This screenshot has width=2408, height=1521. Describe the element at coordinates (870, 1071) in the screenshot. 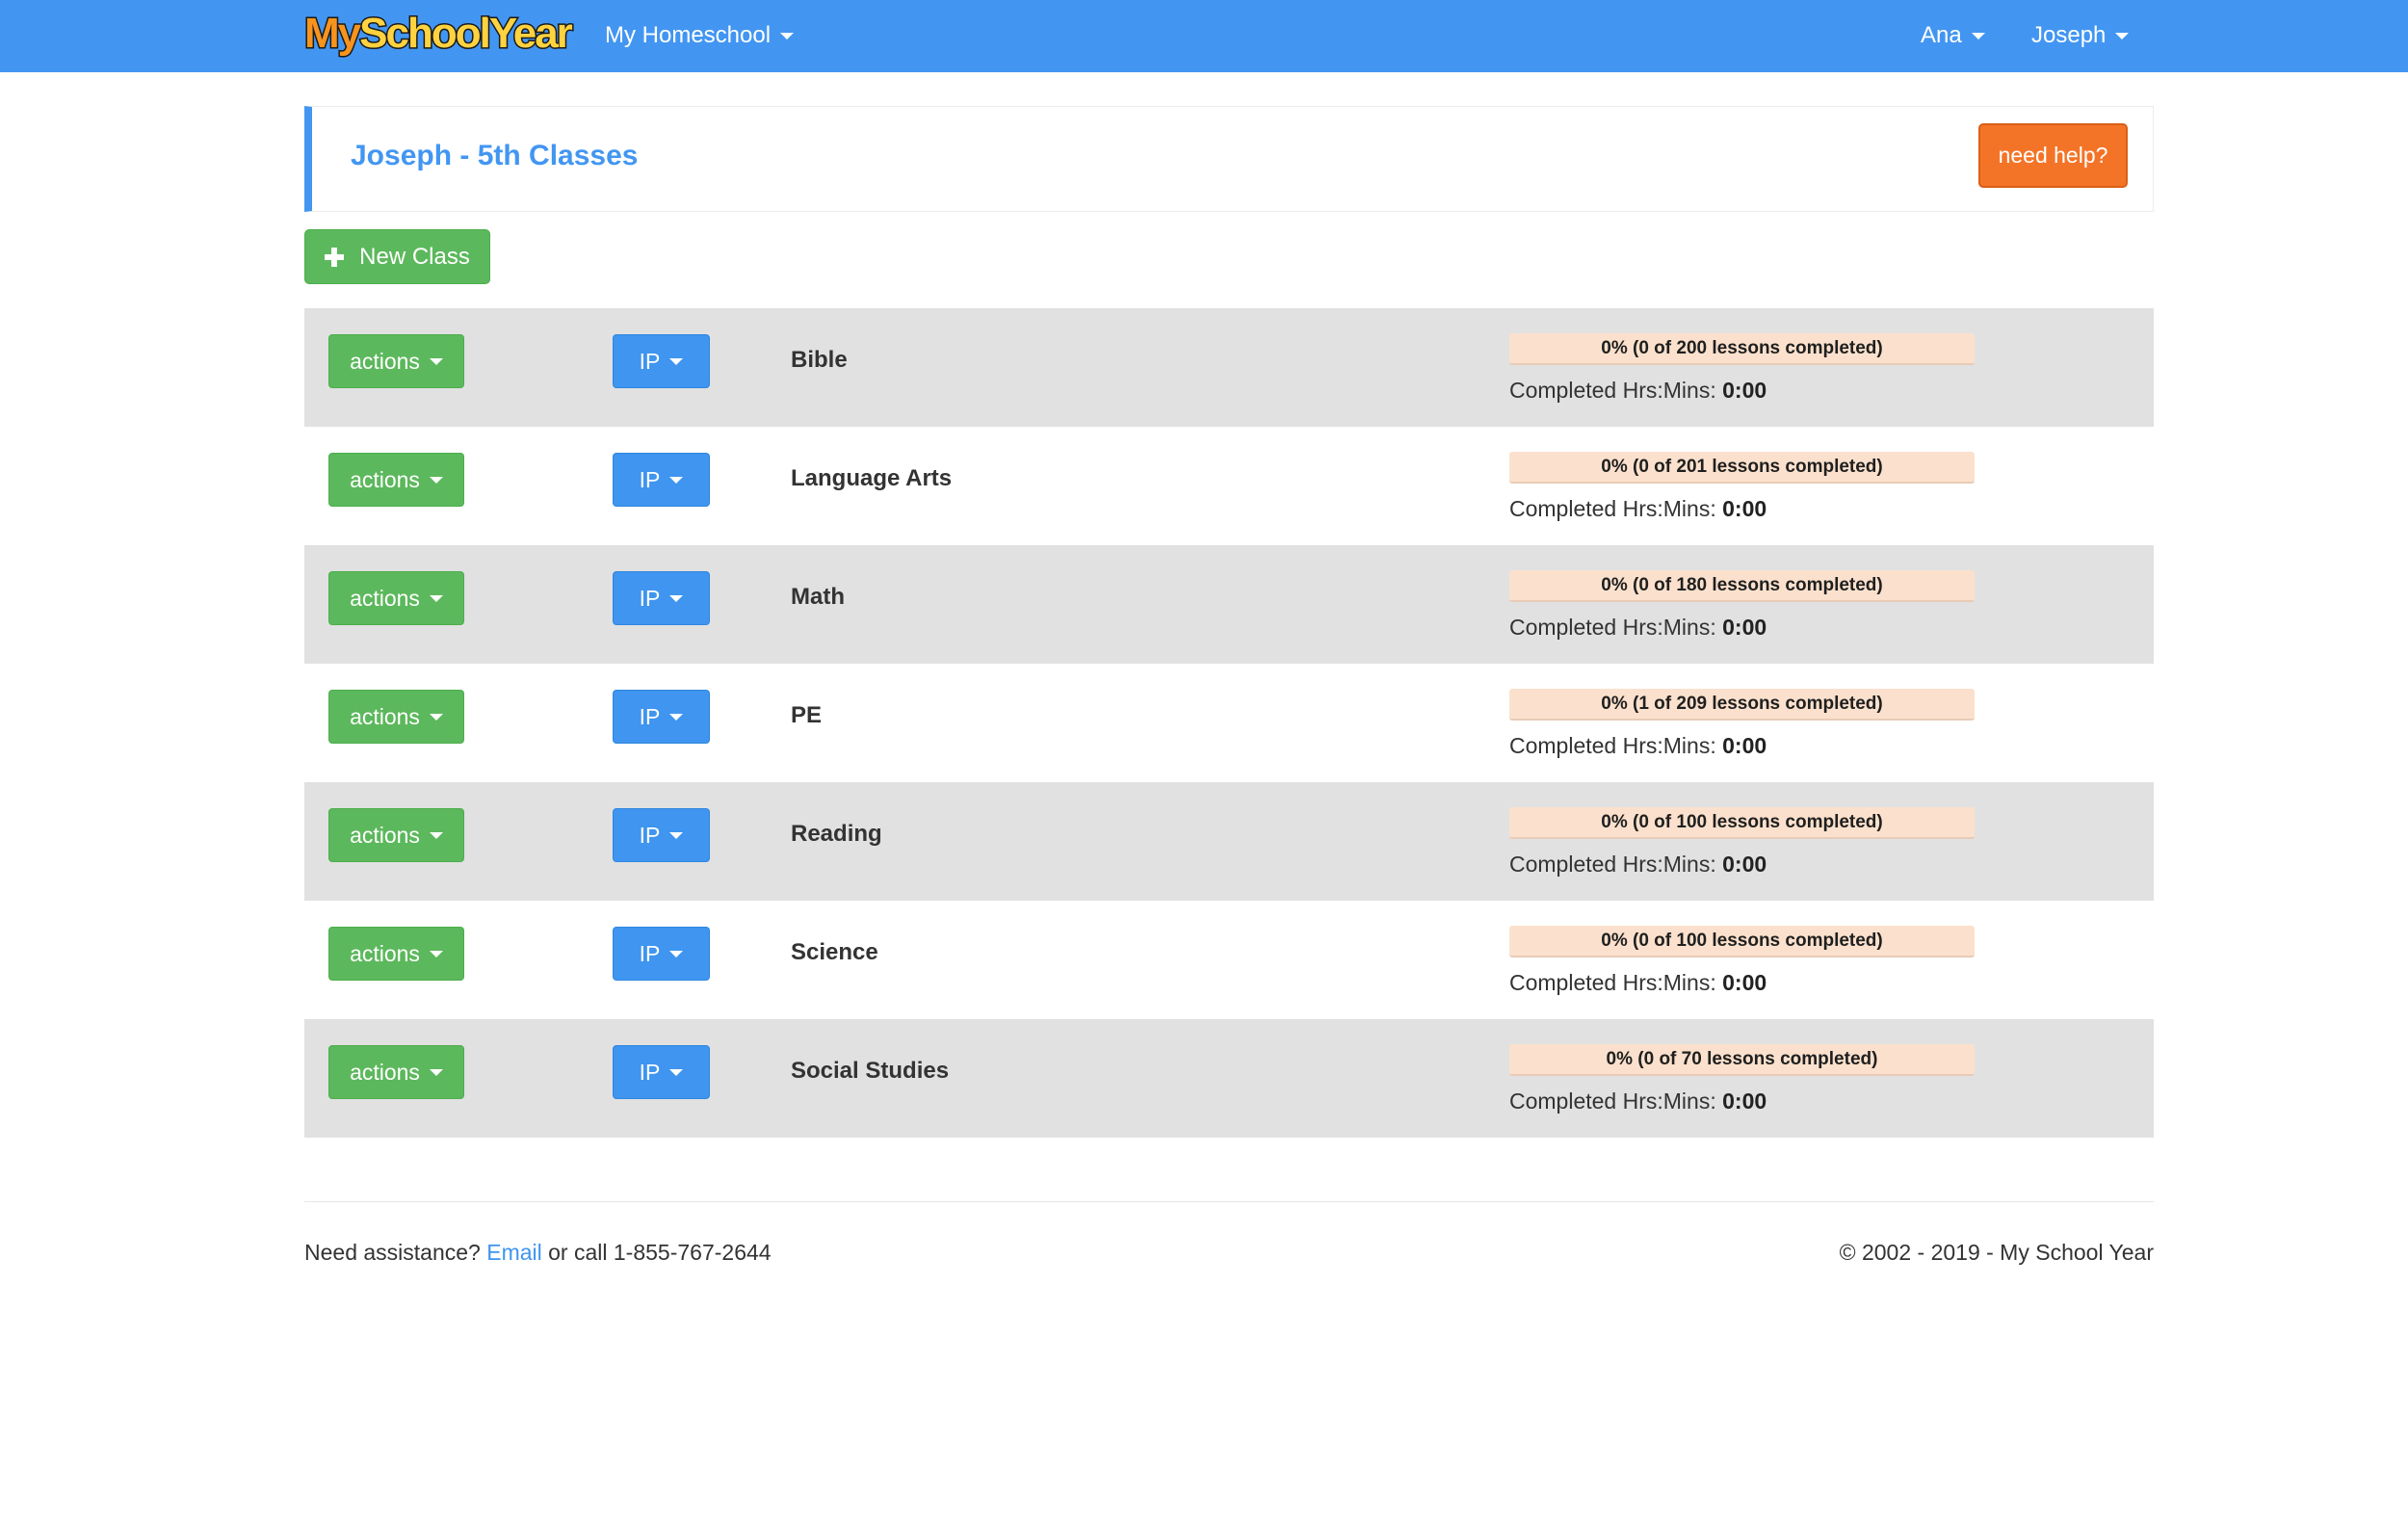

I see `class-name: Social Studies` at that location.